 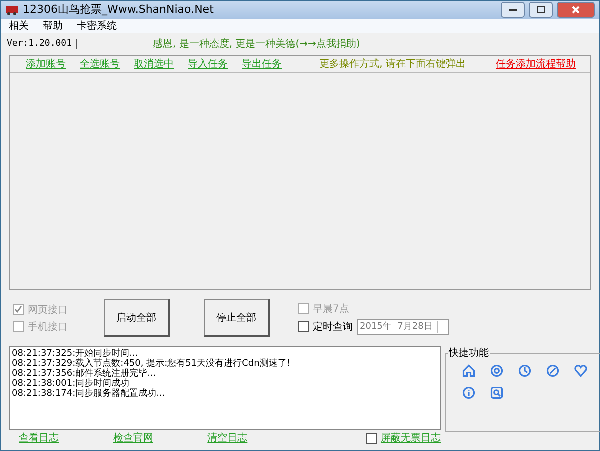 What do you see at coordinates (152, 364) in the screenshot?
I see `log-line: 08:21:37:329:载入节点数:450, 提示:您有51天没有进行Cdn测速了!` at bounding box center [152, 364].